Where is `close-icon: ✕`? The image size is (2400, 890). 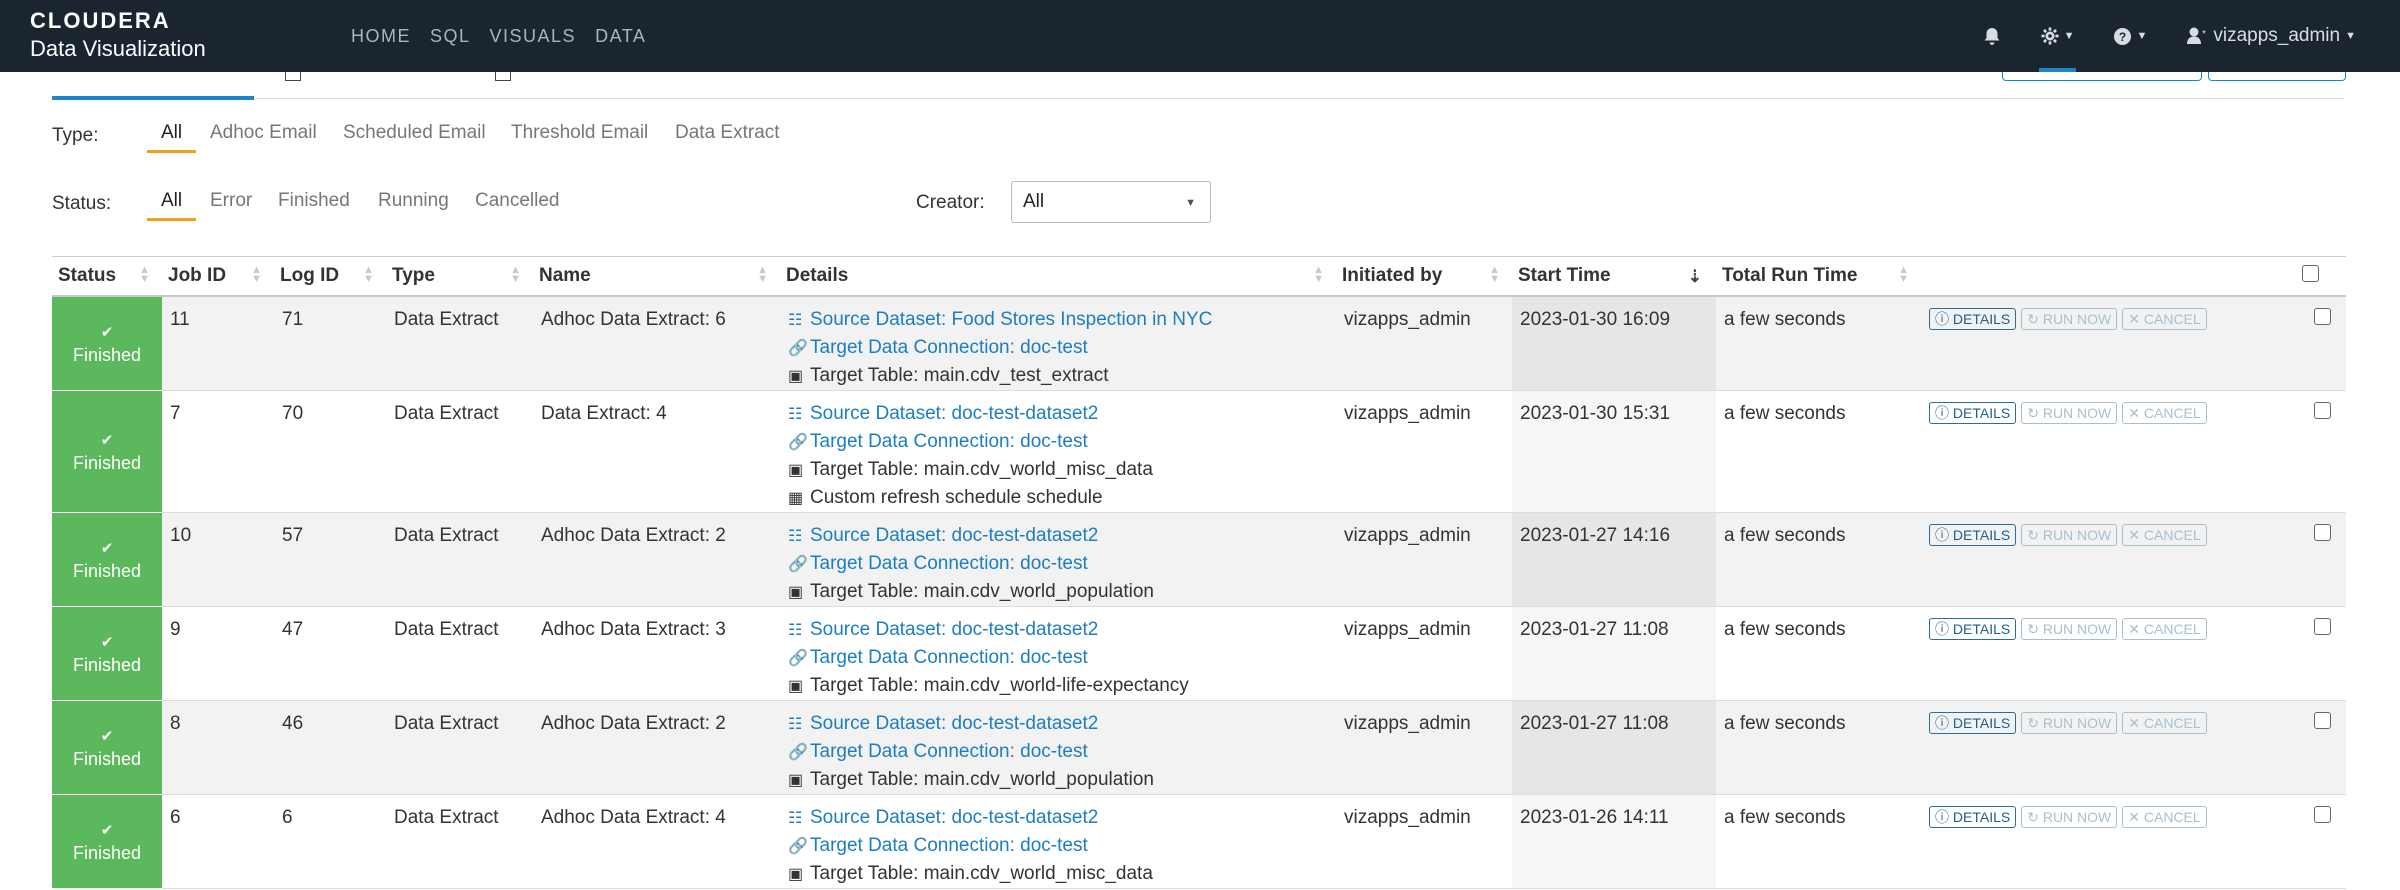 close-icon: ✕ is located at coordinates (2136, 723).